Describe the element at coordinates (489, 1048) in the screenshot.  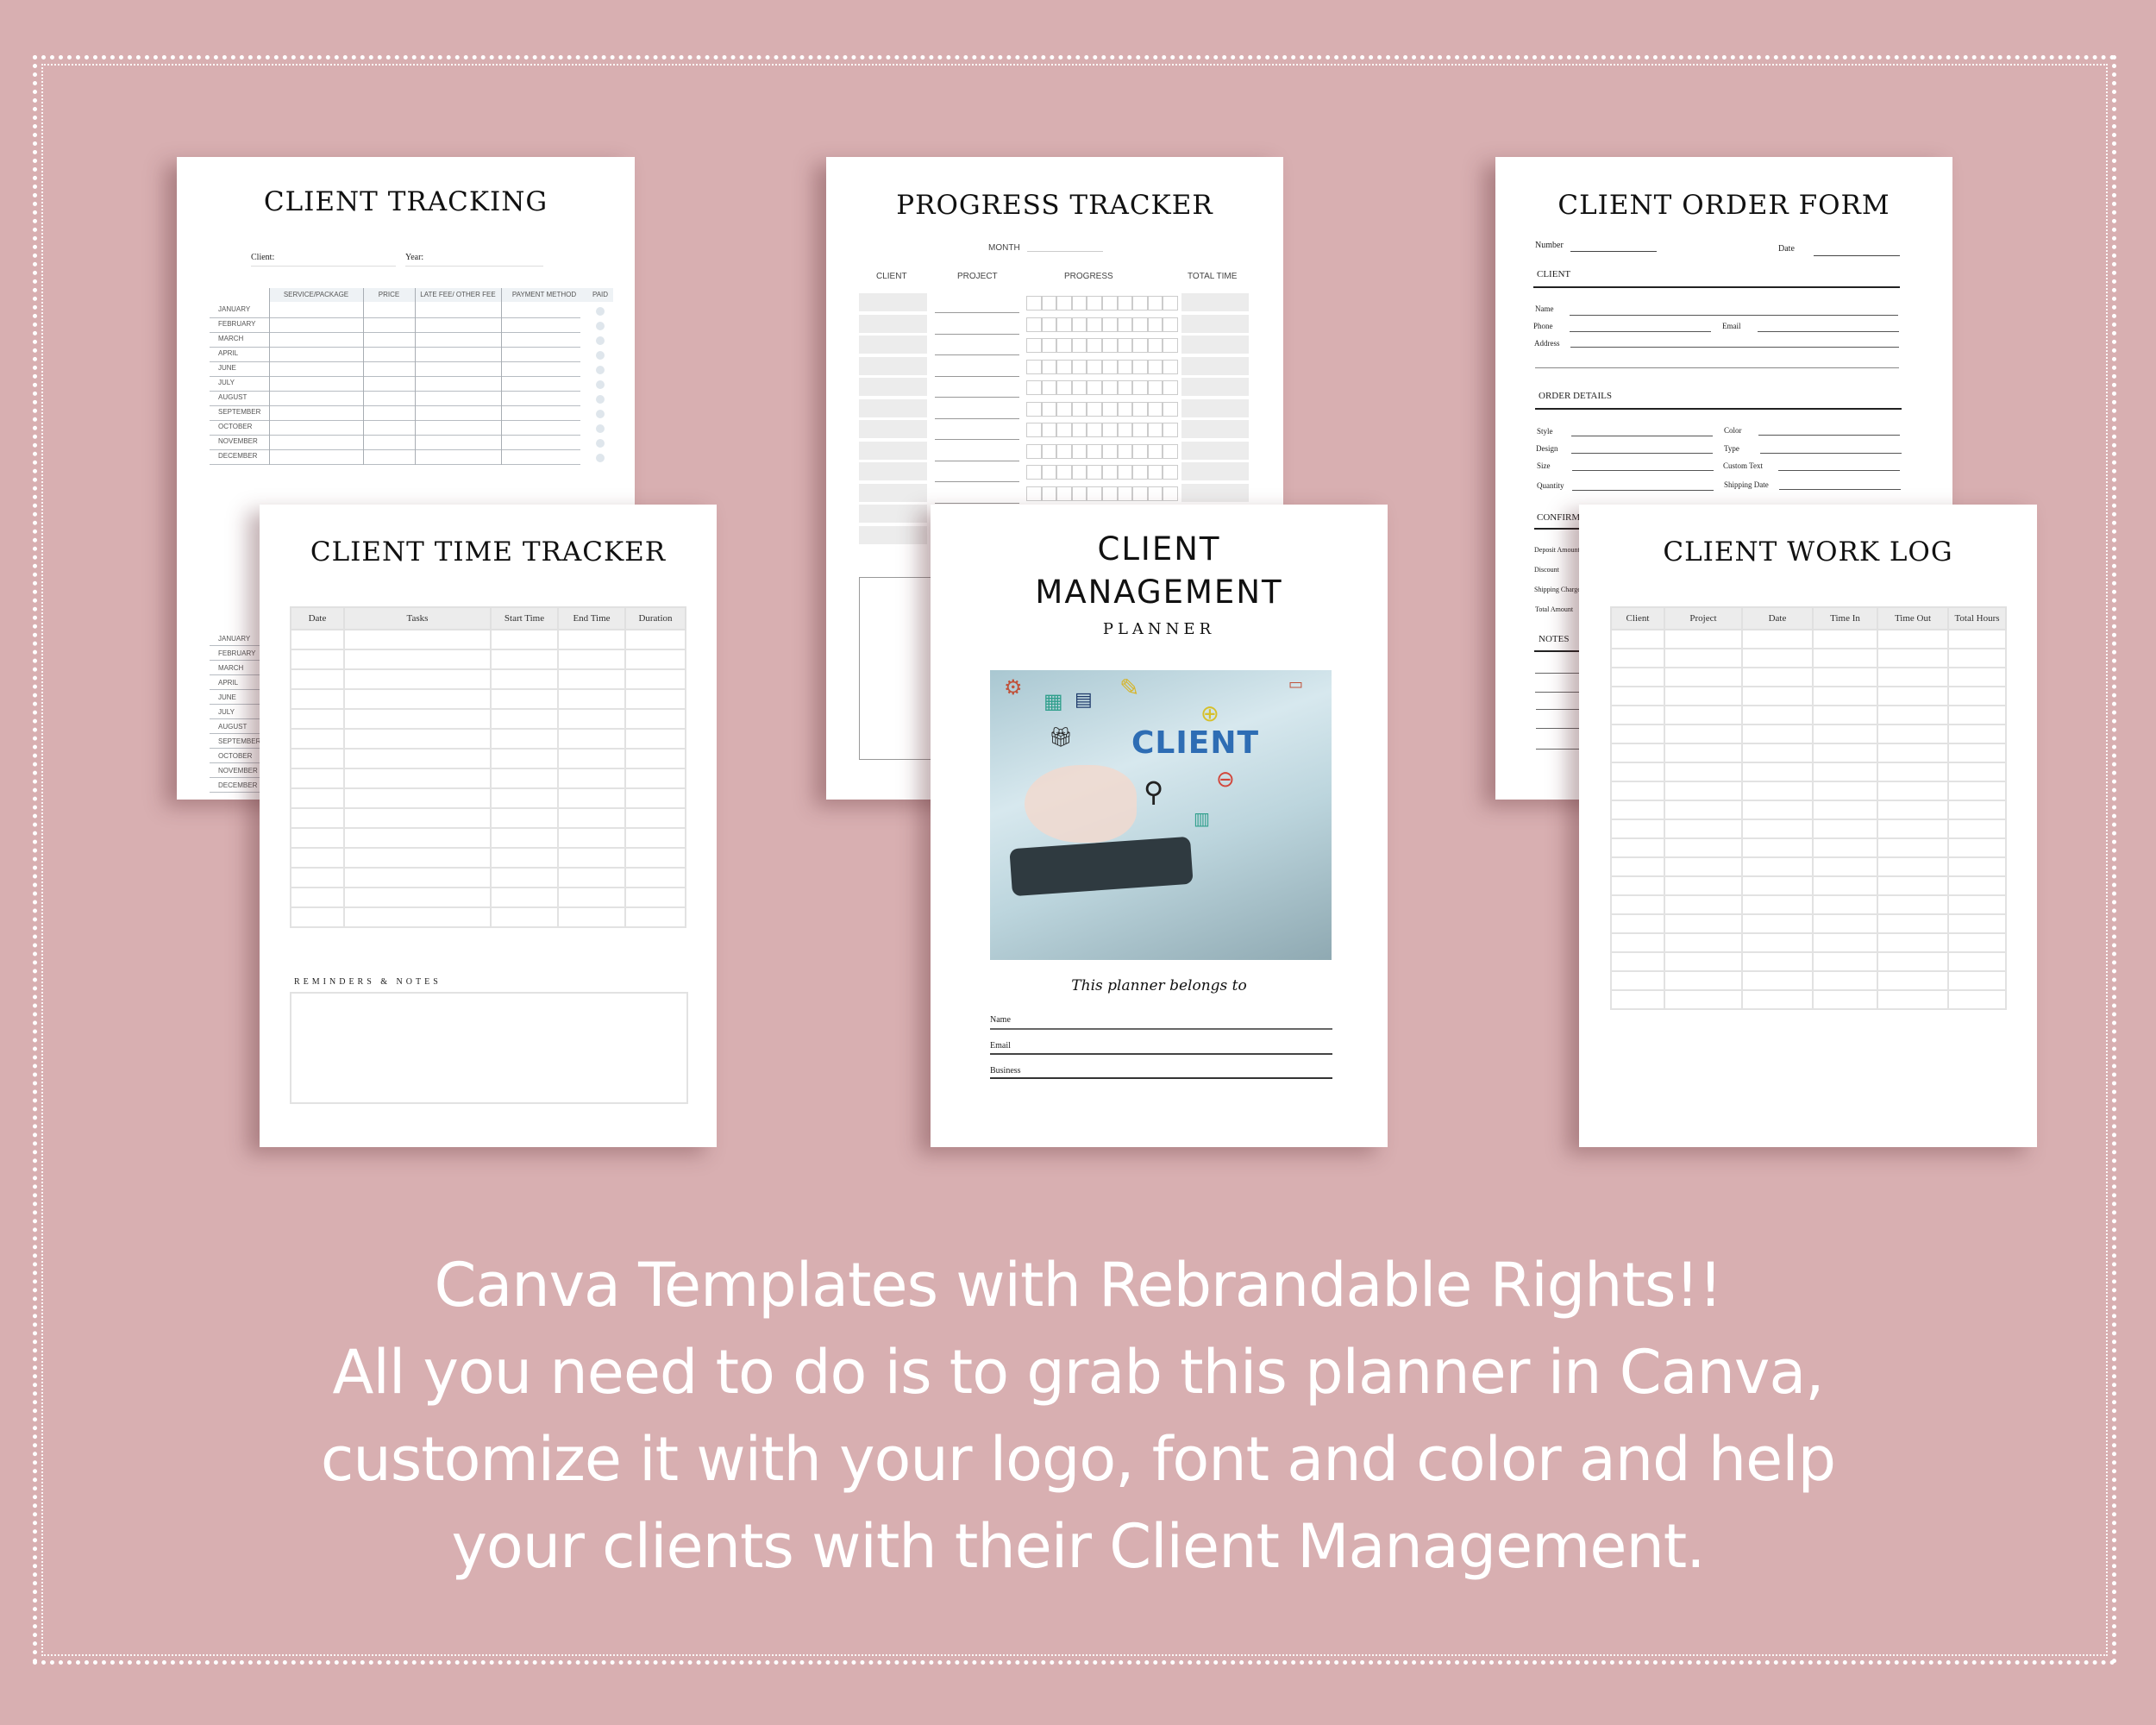
I see `reminders-notes-box` at that location.